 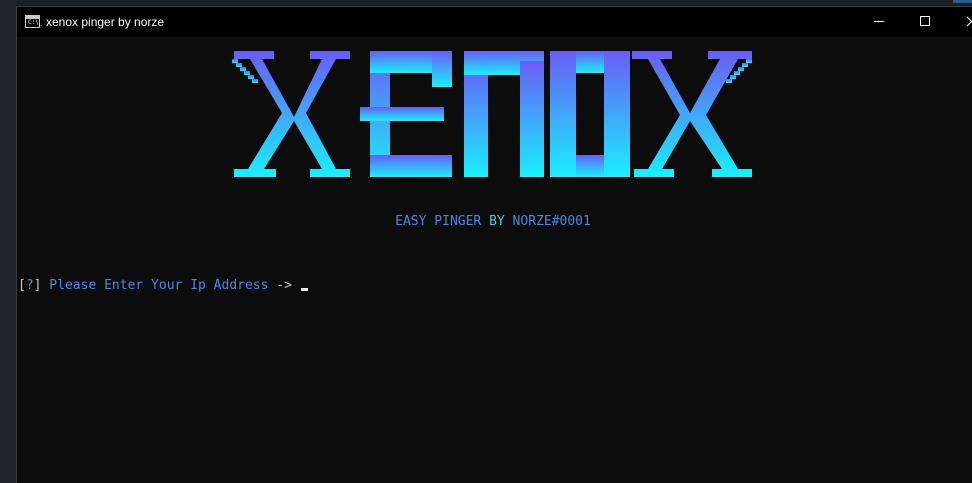 I want to click on prompt-open-bracket: [, so click(x=22, y=285).